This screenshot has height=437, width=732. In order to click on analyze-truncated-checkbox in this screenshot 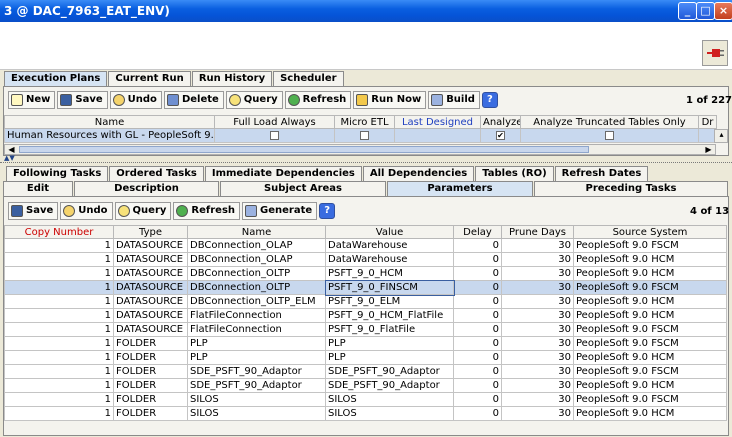, I will do `click(609, 135)`.